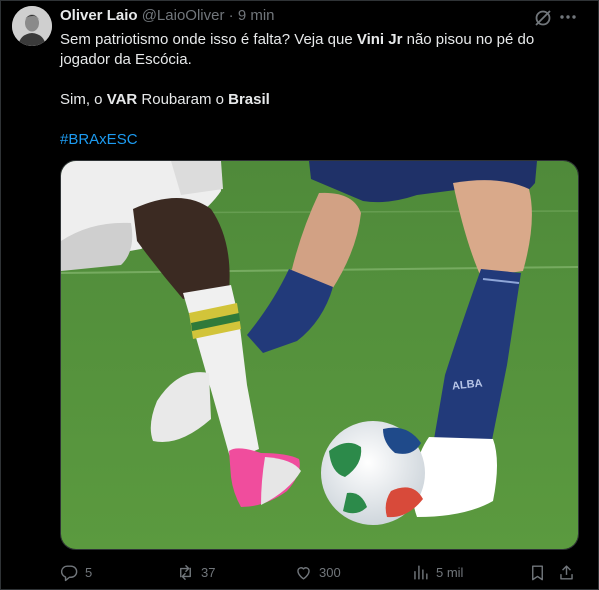  I want to click on reply-button: 5, so click(76, 572).